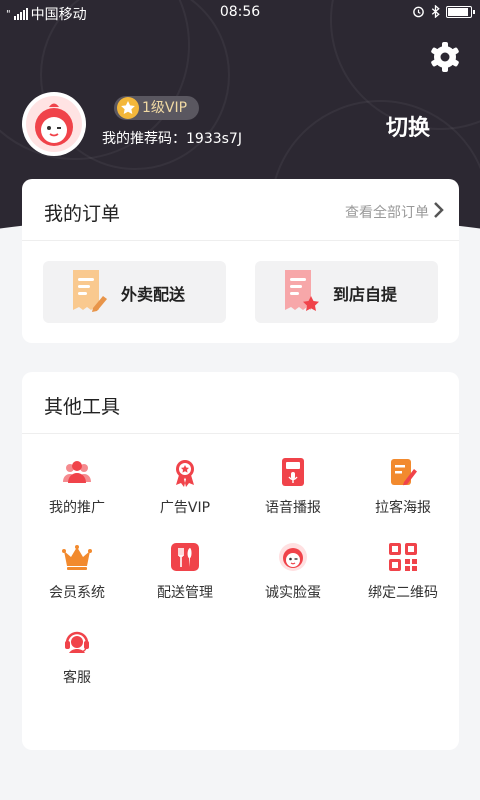 This screenshot has width=480, height=800. Describe the element at coordinates (77, 582) in the screenshot. I see `tool-membership: 会员系统` at that location.